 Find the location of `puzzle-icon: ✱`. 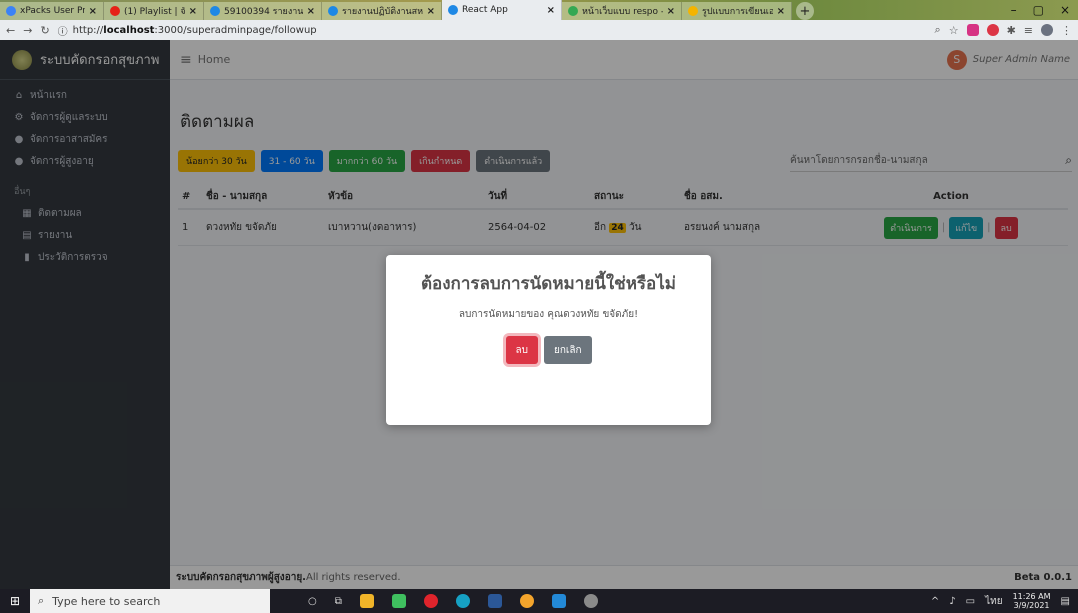

puzzle-icon: ✱ is located at coordinates (1011, 30).